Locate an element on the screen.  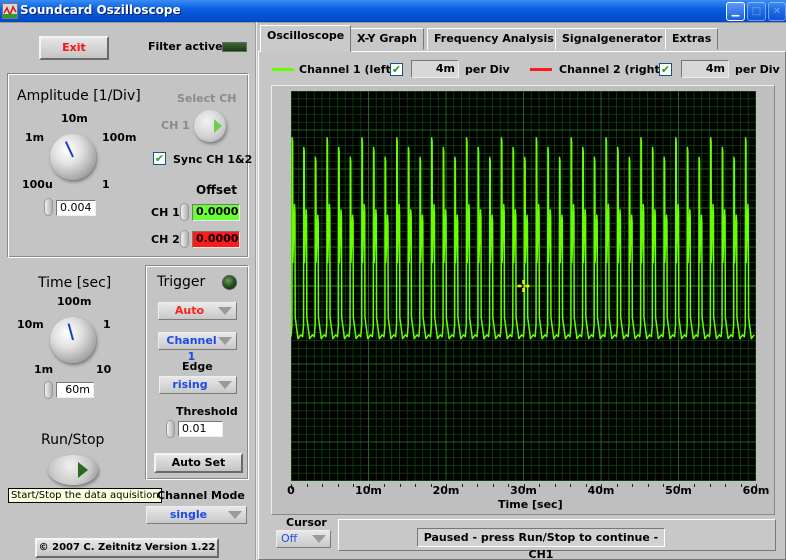
ch2-legend-line is located at coordinates (541, 69).